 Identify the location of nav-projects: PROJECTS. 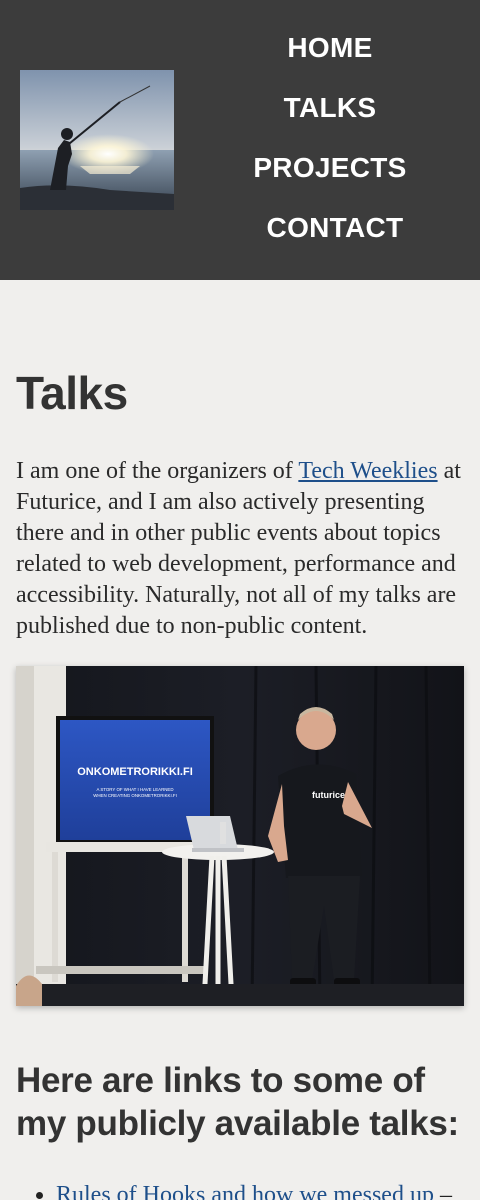
(329, 168).